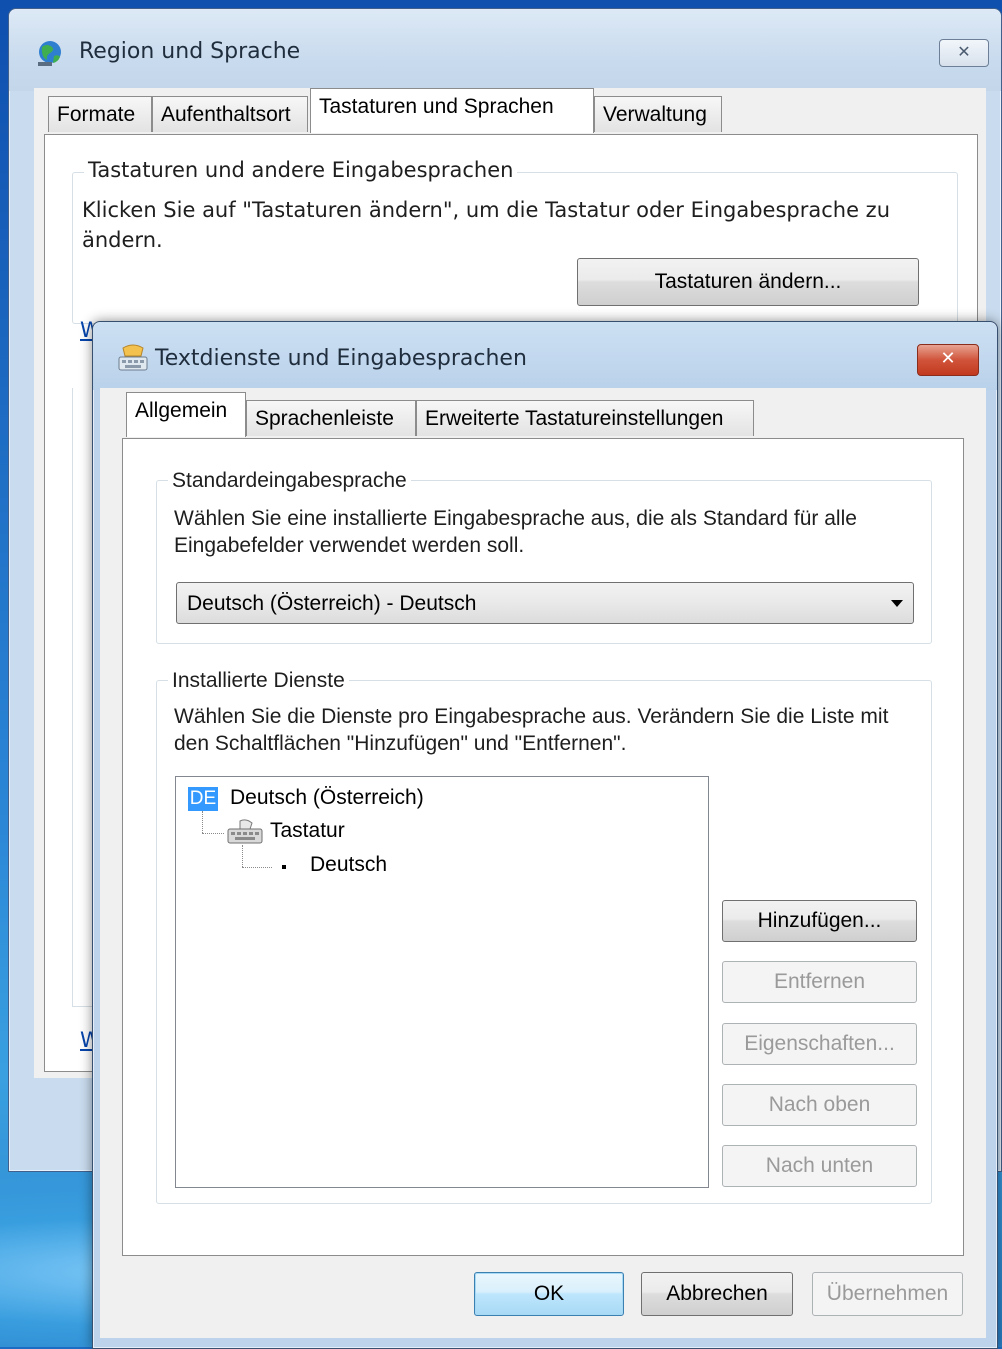 Image resolution: width=1002 pixels, height=1349 pixels. Describe the element at coordinates (717, 1294) in the screenshot. I see `cancel-button: Abbrechen` at that location.